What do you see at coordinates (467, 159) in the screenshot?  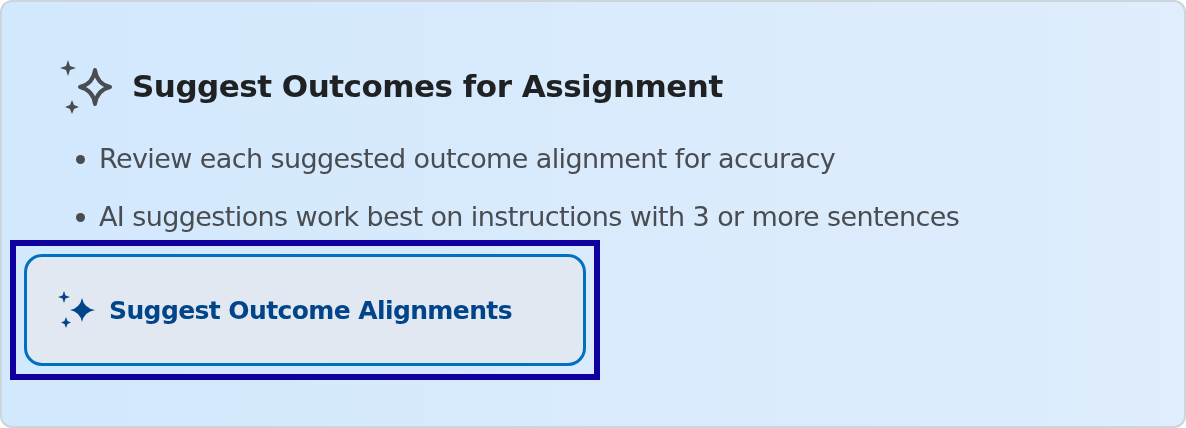 I see `tip-text: Review each suggested outcome alignment for accuracy` at bounding box center [467, 159].